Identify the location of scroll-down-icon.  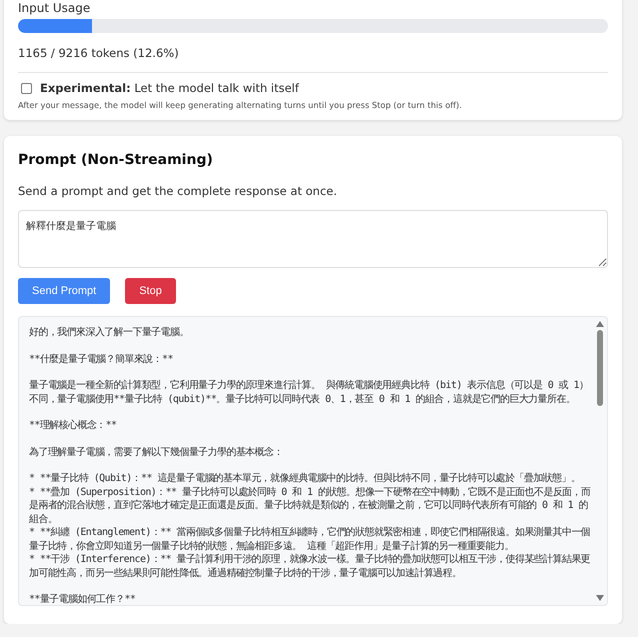
(600, 598).